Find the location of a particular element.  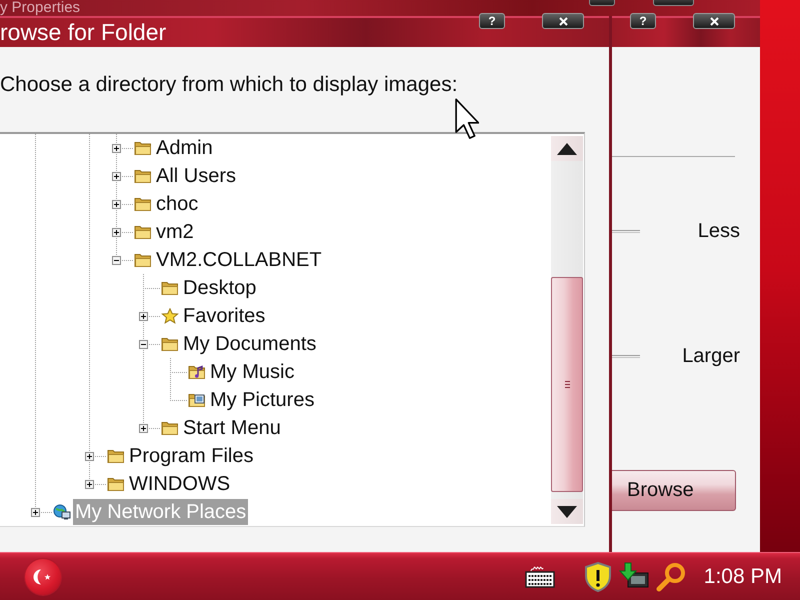

tree-item: All Users is located at coordinates (196, 176).